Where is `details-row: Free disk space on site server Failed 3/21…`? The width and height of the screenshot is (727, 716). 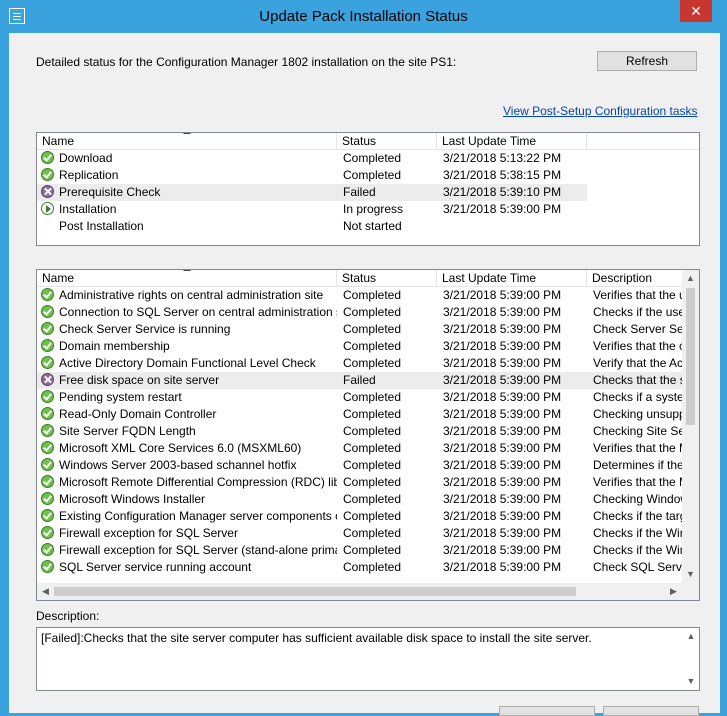
details-row: Free disk space on site server Failed 3/21… is located at coordinates (359, 380).